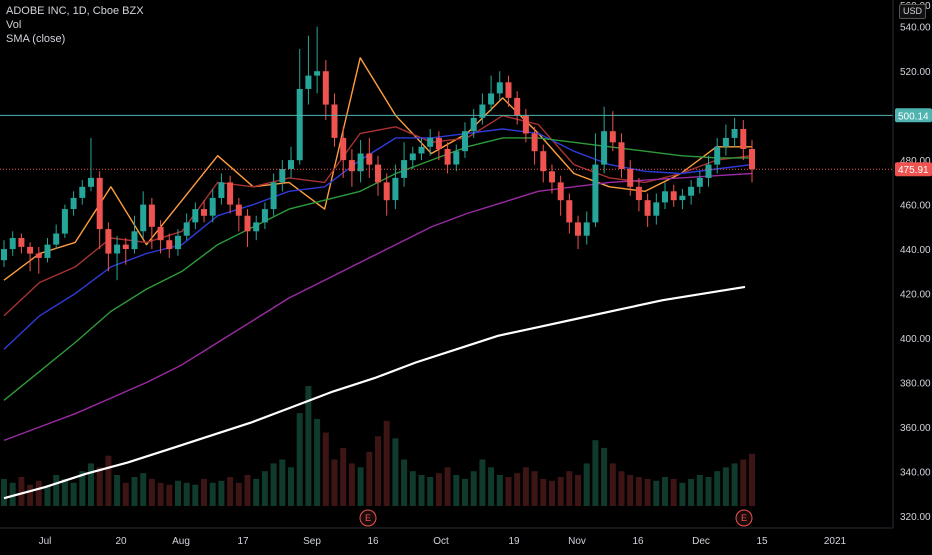  Describe the element at coordinates (915, 339) in the screenshot. I see `y-tick-label: 400.00` at that location.